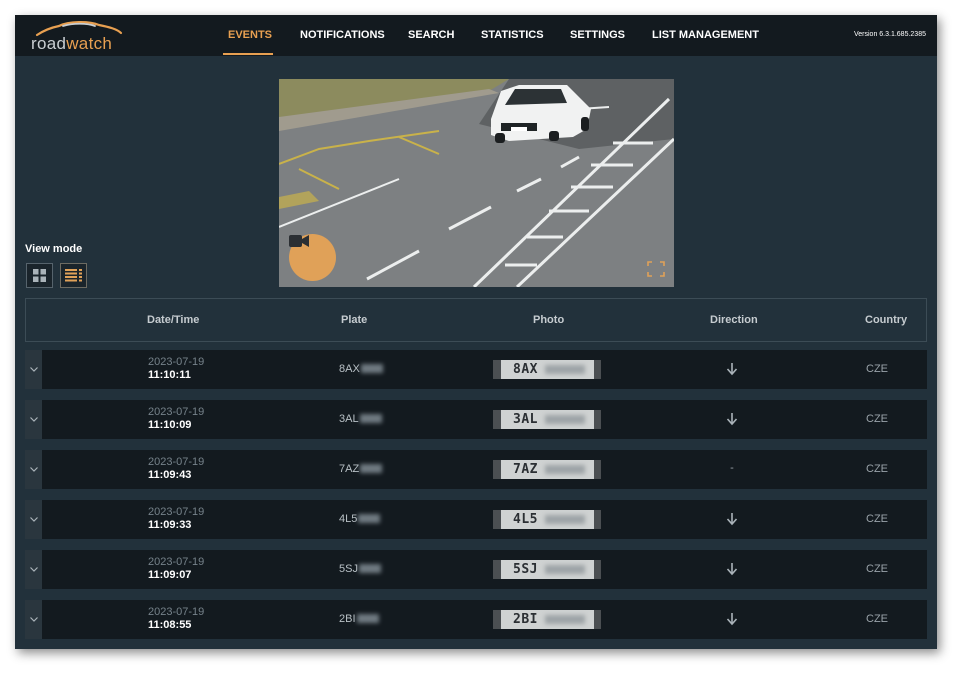  What do you see at coordinates (170, 625) in the screenshot?
I see `event-time: 11:08:55` at bounding box center [170, 625].